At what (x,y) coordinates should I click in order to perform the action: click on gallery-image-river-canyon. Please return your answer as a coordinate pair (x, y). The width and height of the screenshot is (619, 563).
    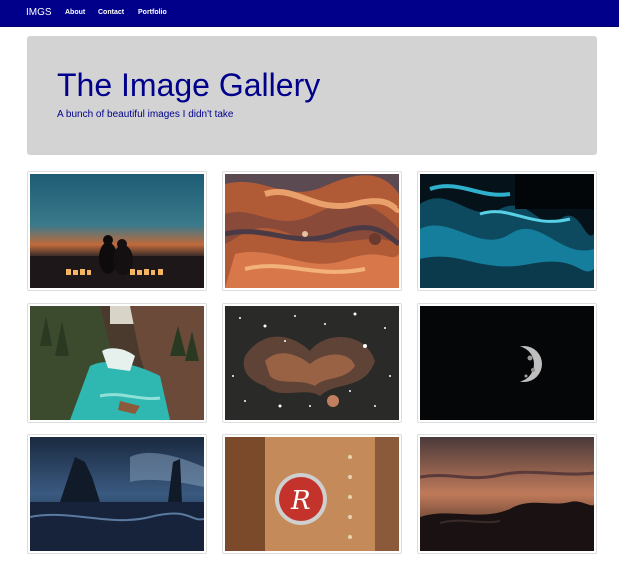
    Looking at the image, I should click on (117, 363).